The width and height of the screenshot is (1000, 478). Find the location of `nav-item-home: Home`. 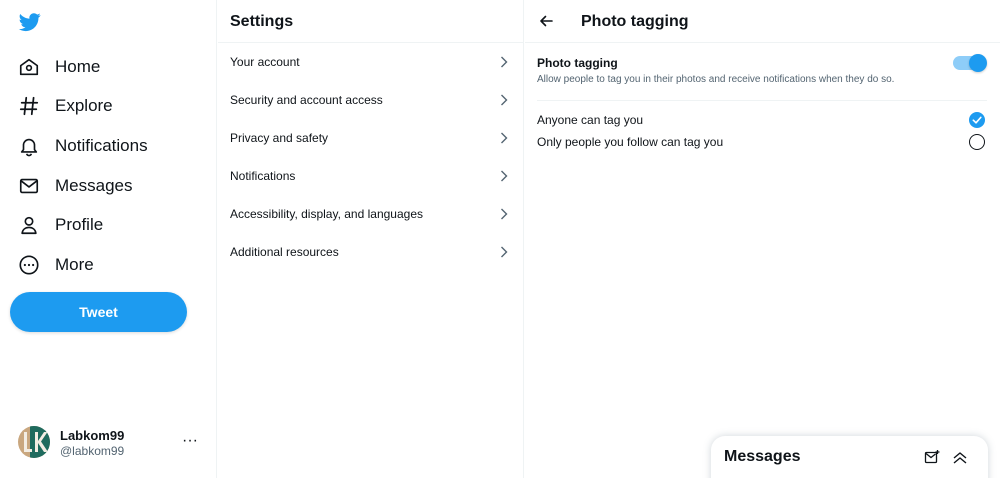

nav-item-home: Home is located at coordinates (59, 67).